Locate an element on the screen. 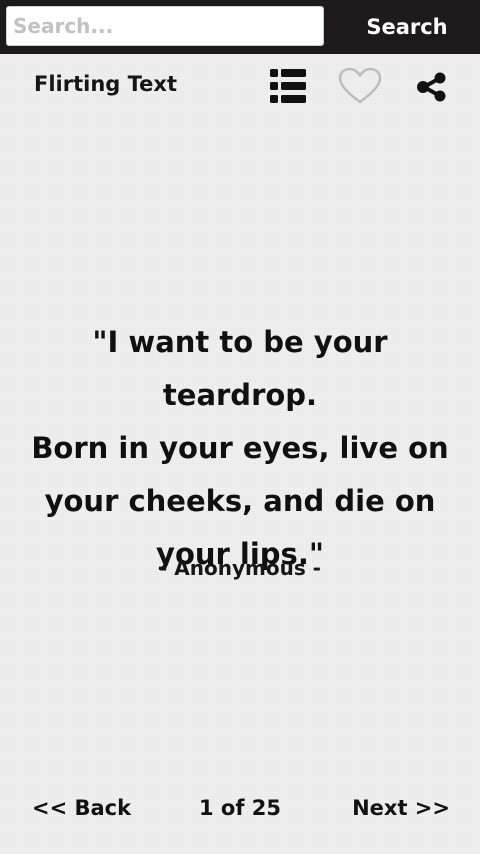  heart-outline-icon is located at coordinates (360, 85).